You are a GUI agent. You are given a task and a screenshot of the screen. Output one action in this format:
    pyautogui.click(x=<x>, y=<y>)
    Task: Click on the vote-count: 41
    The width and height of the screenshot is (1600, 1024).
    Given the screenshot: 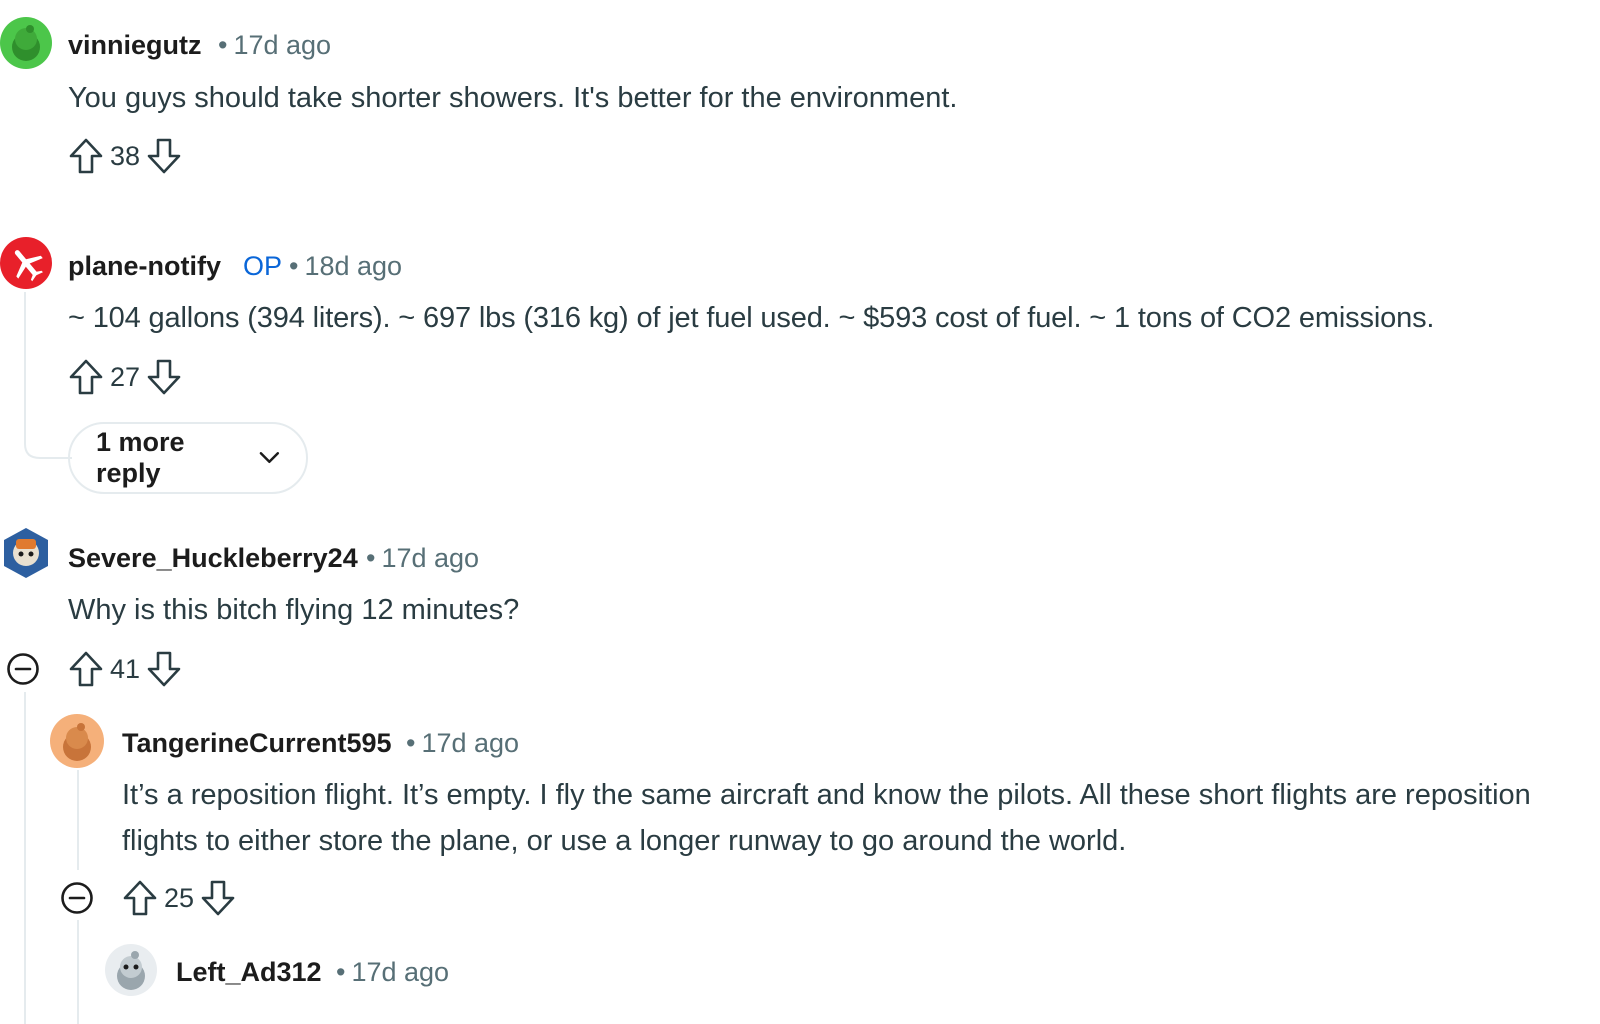 What is the action you would take?
    pyautogui.click(x=125, y=668)
    